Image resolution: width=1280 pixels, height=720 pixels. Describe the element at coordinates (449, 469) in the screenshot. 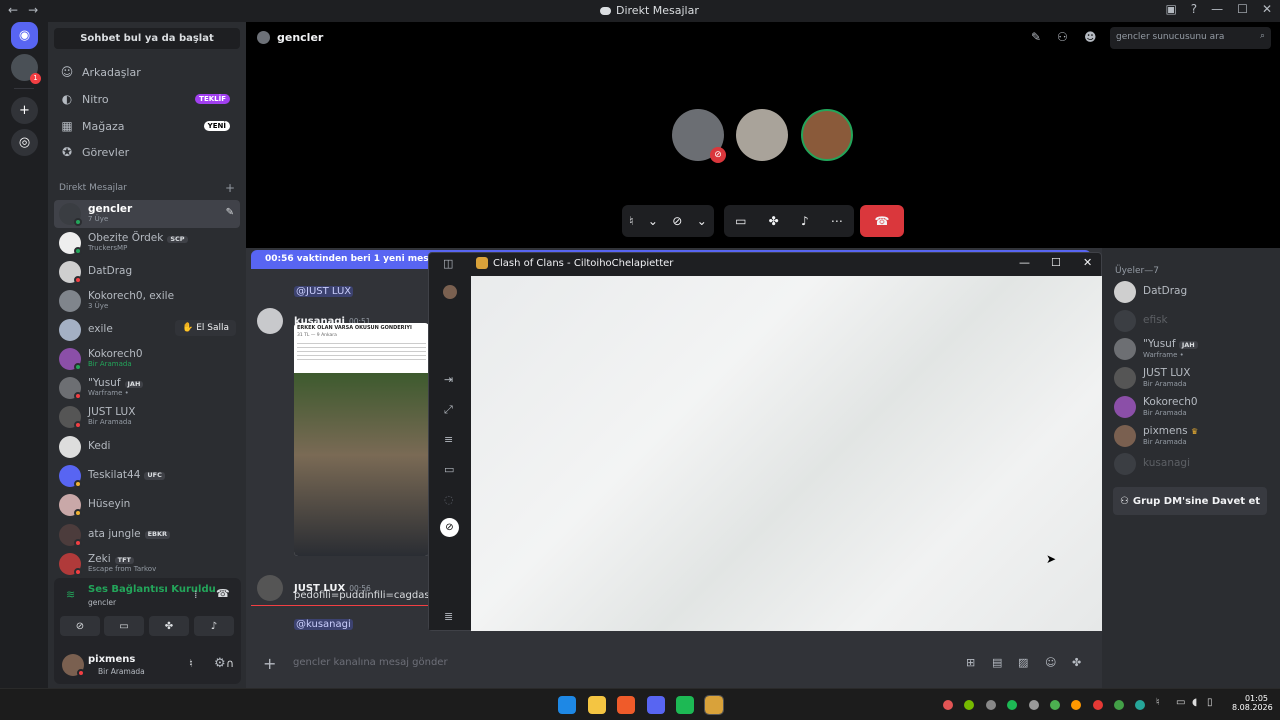

I see `chat-icon: ▭` at that location.